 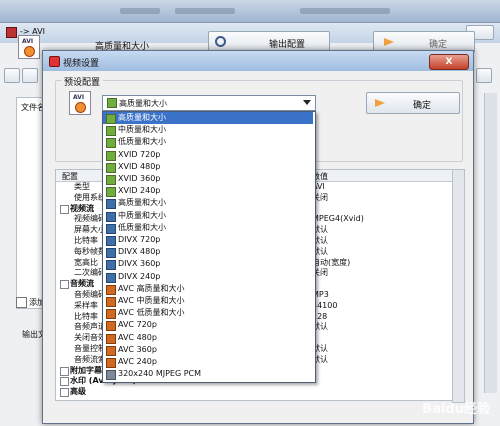 What do you see at coordinates (29, 47) in the screenshot?
I see `avi-logo-icon: AVI` at bounding box center [29, 47].